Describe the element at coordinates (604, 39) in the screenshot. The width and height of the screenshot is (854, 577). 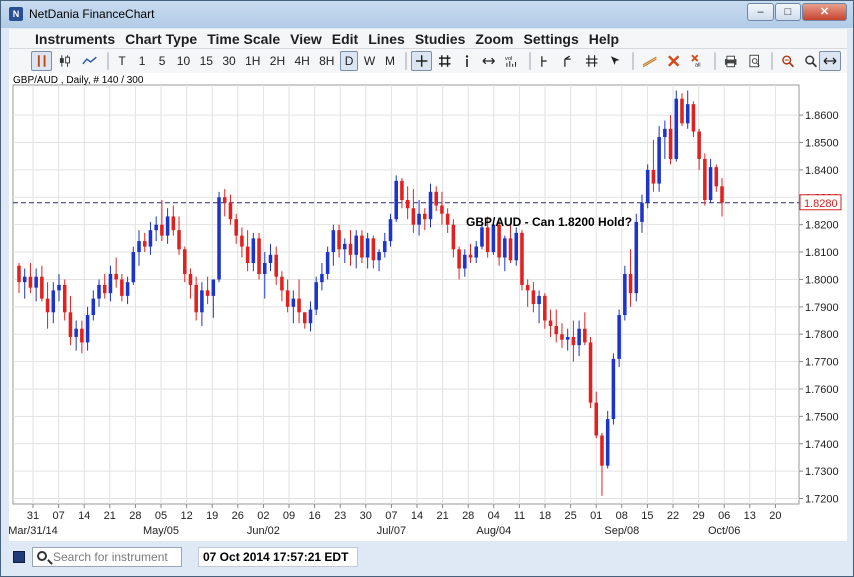
I see `menu-help: Help` at that location.